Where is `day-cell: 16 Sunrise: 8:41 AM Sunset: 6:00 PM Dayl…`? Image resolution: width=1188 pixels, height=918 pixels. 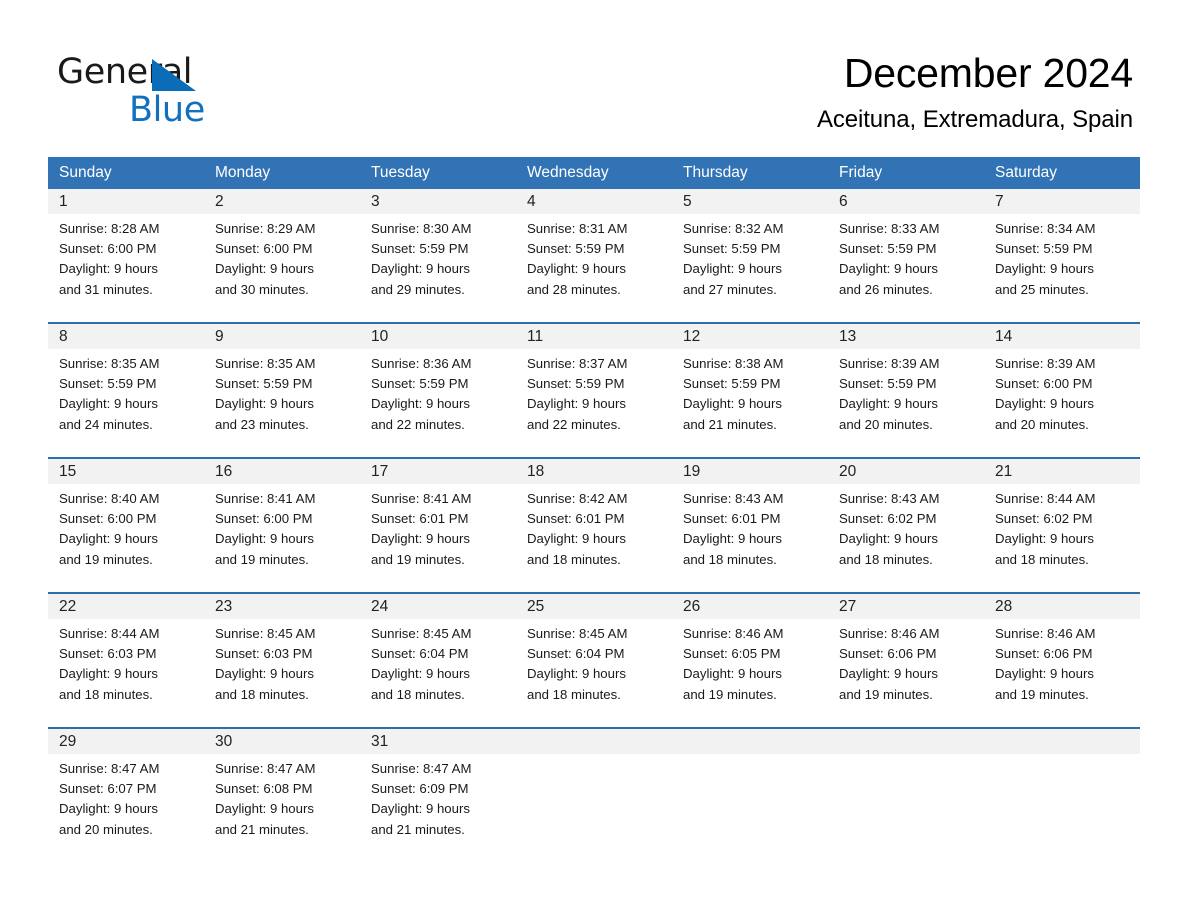 day-cell: 16 Sunrise: 8:41 AM Sunset: 6:00 PM Dayl… is located at coordinates (282, 523).